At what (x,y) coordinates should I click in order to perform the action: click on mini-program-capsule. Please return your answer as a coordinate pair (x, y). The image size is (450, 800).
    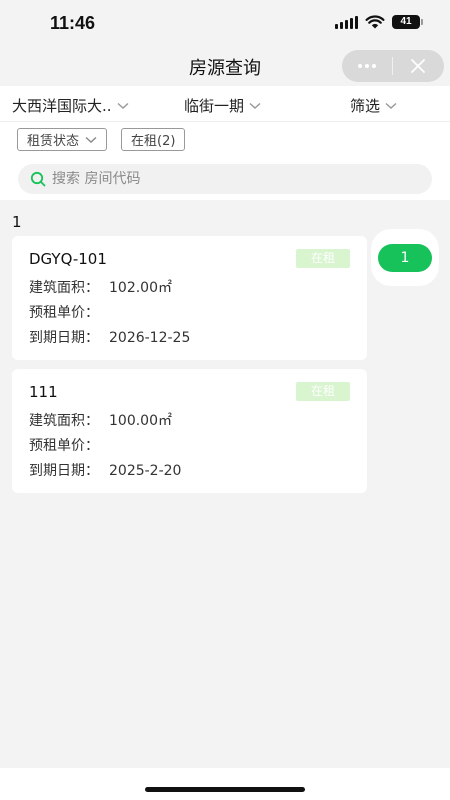
    Looking at the image, I should click on (393, 66).